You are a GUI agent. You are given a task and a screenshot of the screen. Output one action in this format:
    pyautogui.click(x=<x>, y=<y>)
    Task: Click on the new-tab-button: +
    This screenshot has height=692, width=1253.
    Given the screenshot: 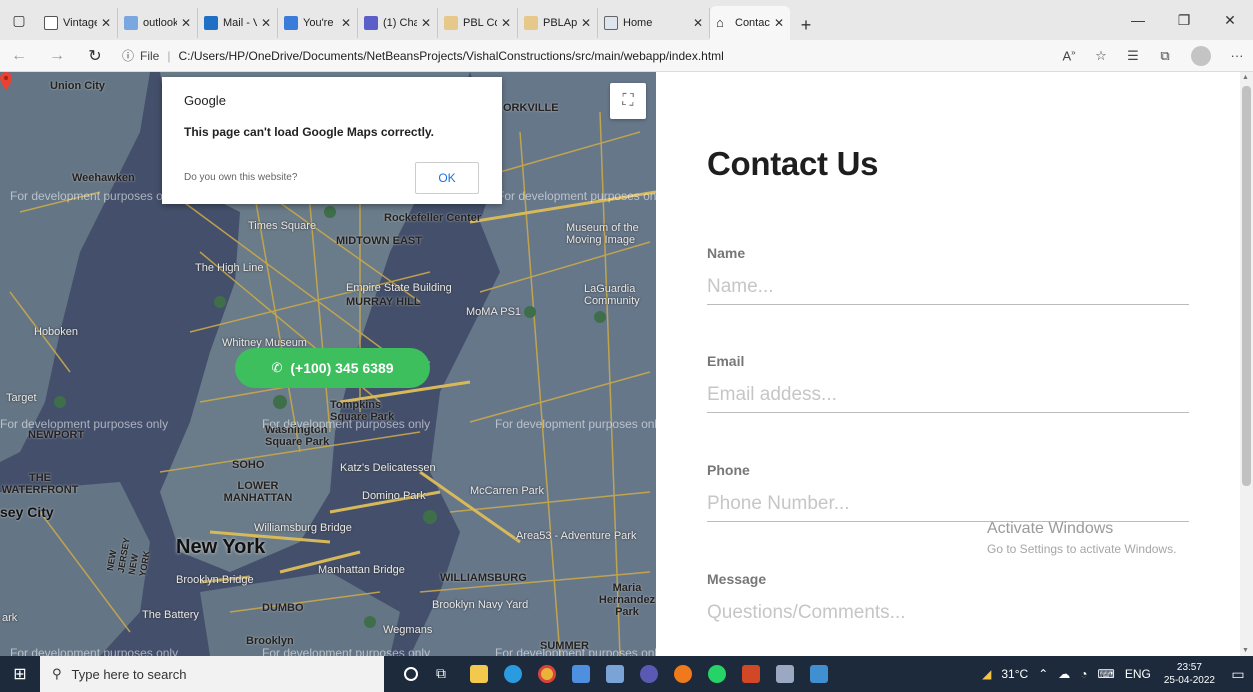 What is the action you would take?
    pyautogui.click(x=806, y=25)
    